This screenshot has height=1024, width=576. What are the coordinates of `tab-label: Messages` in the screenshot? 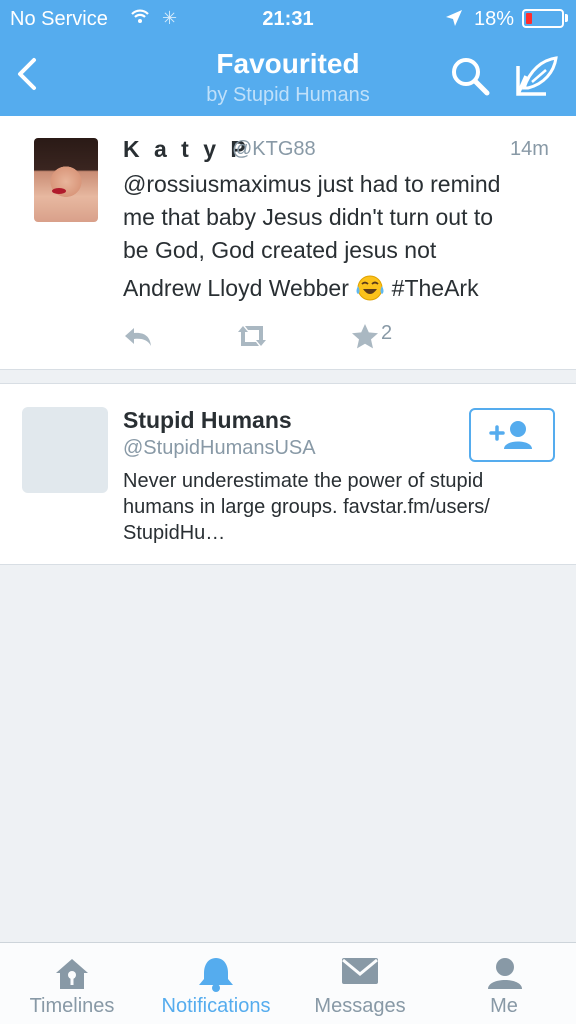 It's located at (360, 1006).